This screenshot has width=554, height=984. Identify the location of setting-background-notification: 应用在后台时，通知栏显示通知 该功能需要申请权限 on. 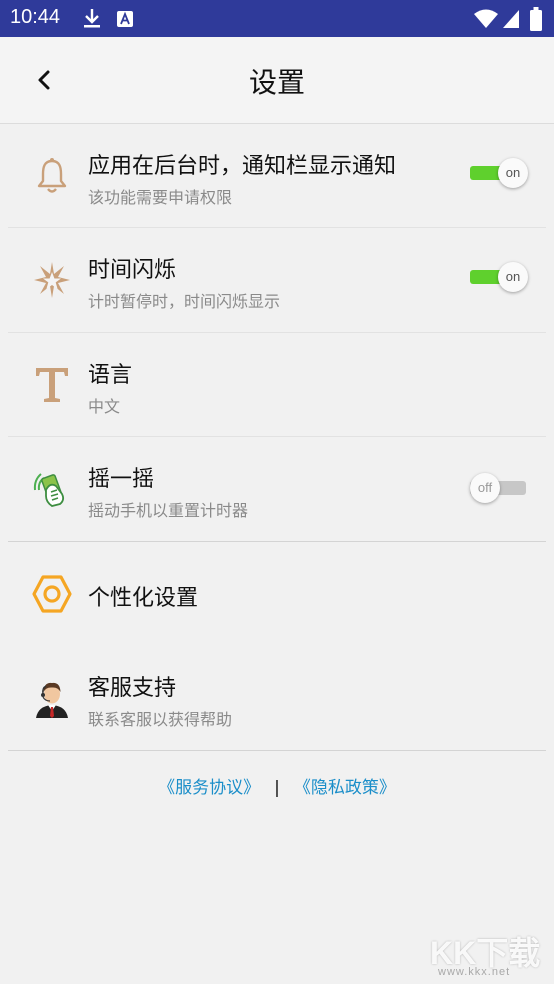
(277, 175).